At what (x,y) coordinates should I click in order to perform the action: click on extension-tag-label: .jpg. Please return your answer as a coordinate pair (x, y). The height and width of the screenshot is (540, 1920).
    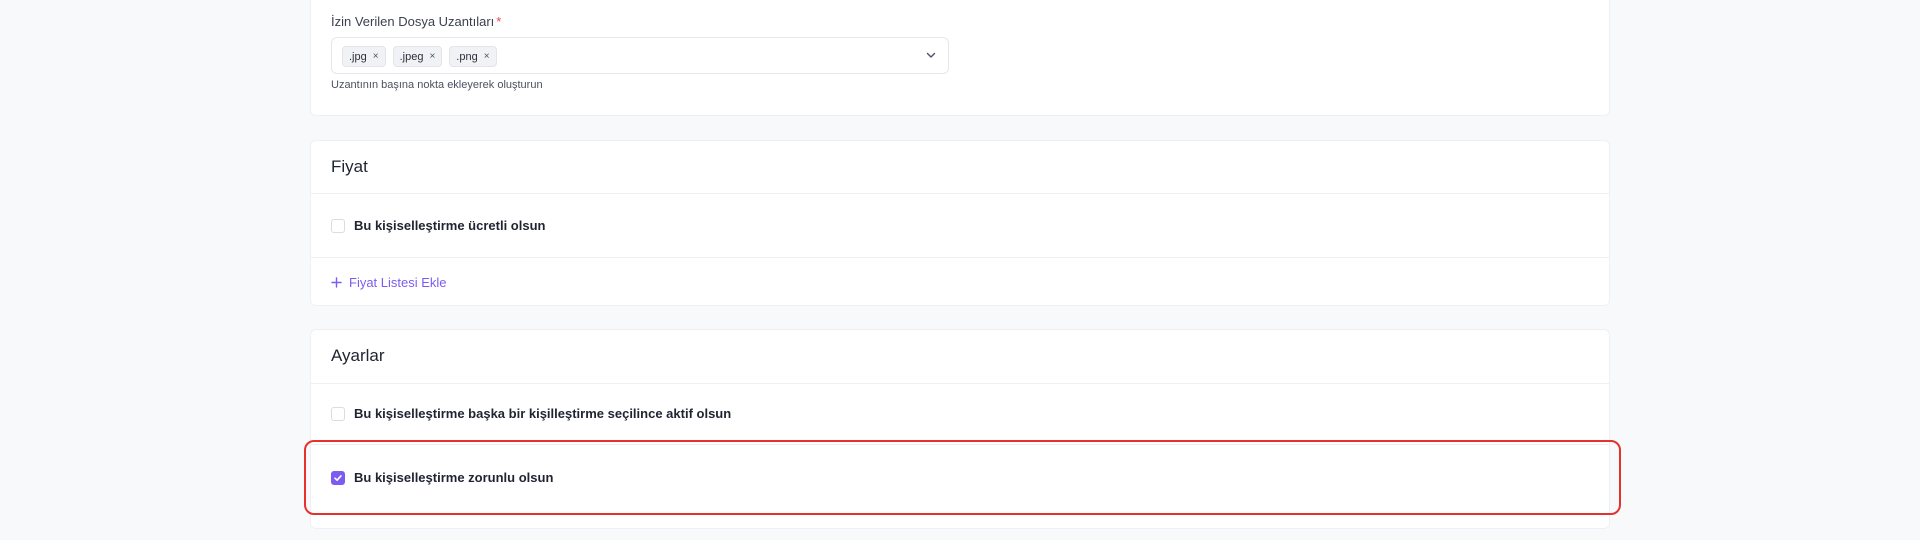
    Looking at the image, I should click on (358, 56).